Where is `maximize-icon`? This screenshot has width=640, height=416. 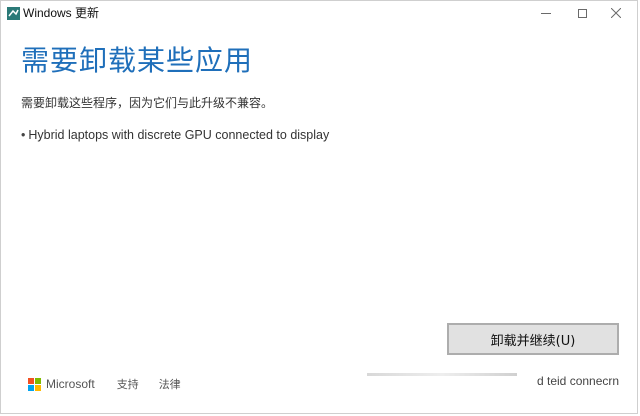 maximize-icon is located at coordinates (582, 13).